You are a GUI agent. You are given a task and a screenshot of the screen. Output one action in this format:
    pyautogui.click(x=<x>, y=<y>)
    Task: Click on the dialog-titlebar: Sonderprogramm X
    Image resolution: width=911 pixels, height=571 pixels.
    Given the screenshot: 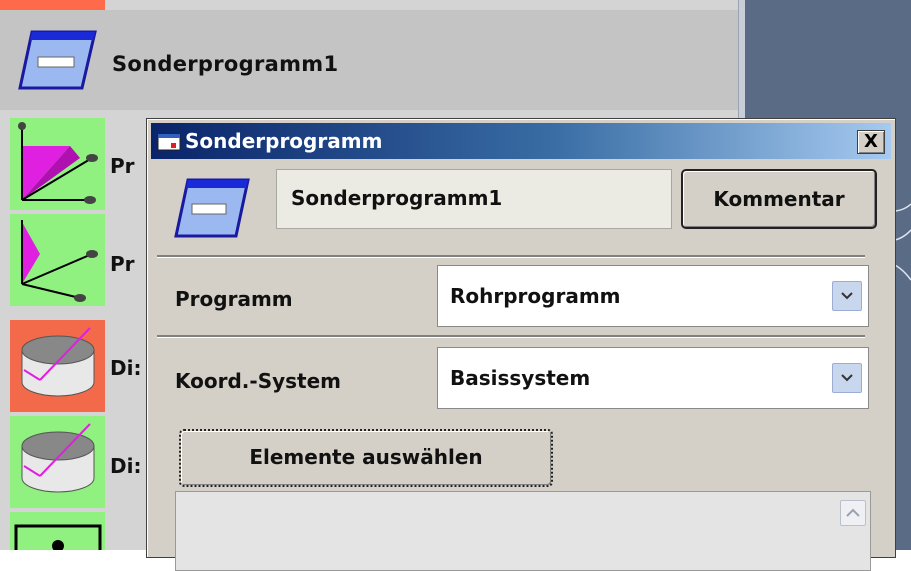 What is the action you would take?
    pyautogui.click(x=521, y=141)
    